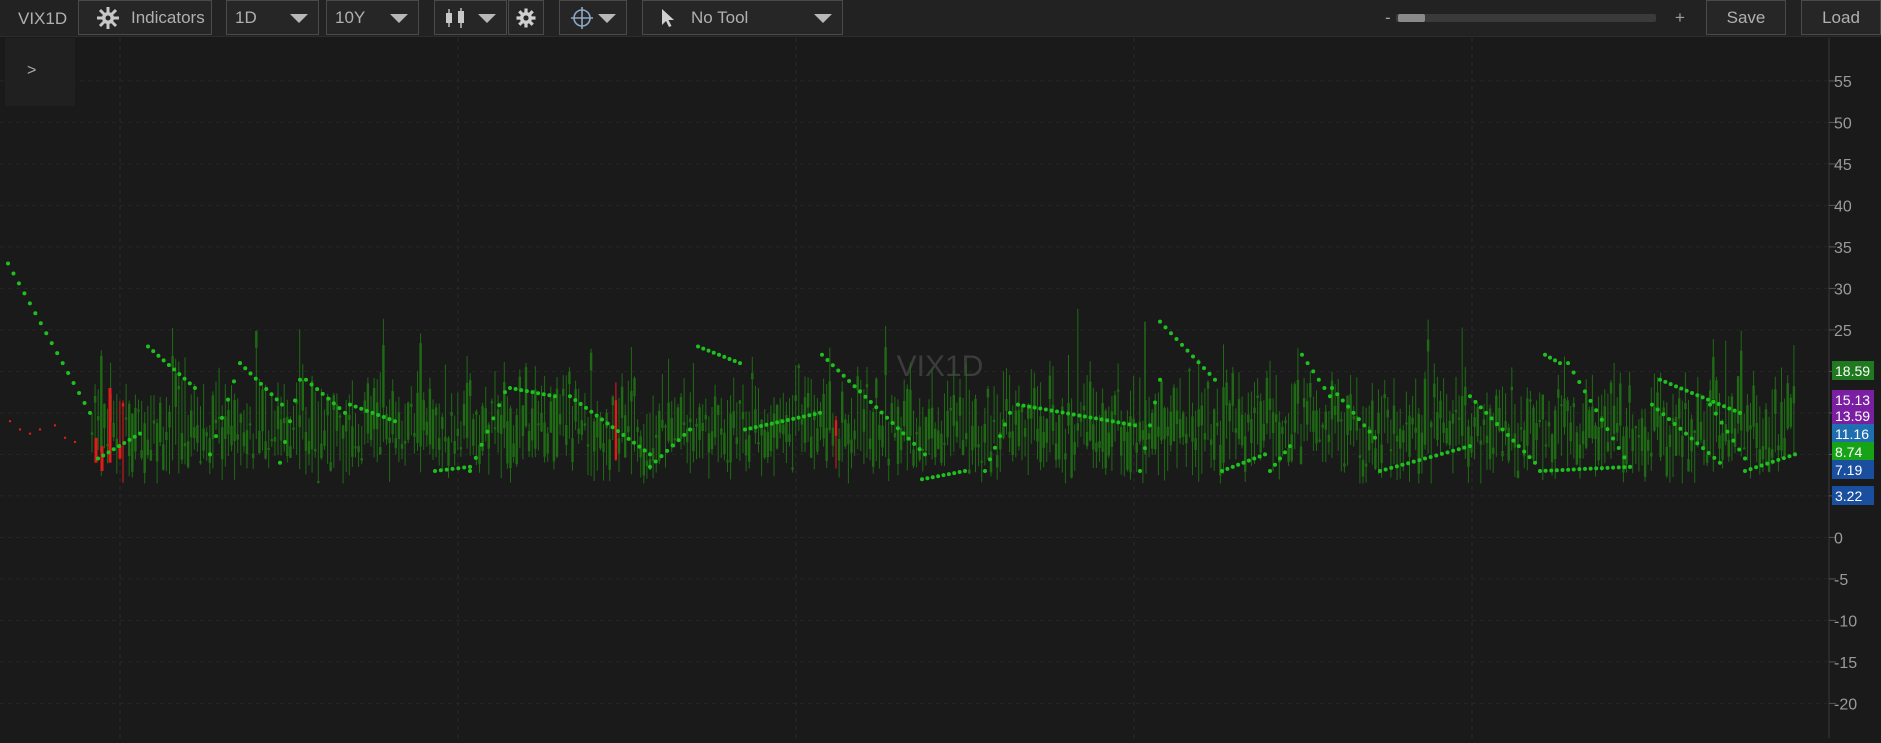 This screenshot has height=743, width=1881. Describe the element at coordinates (668, 17) in the screenshot. I see `cursor-arrow-icon` at that location.